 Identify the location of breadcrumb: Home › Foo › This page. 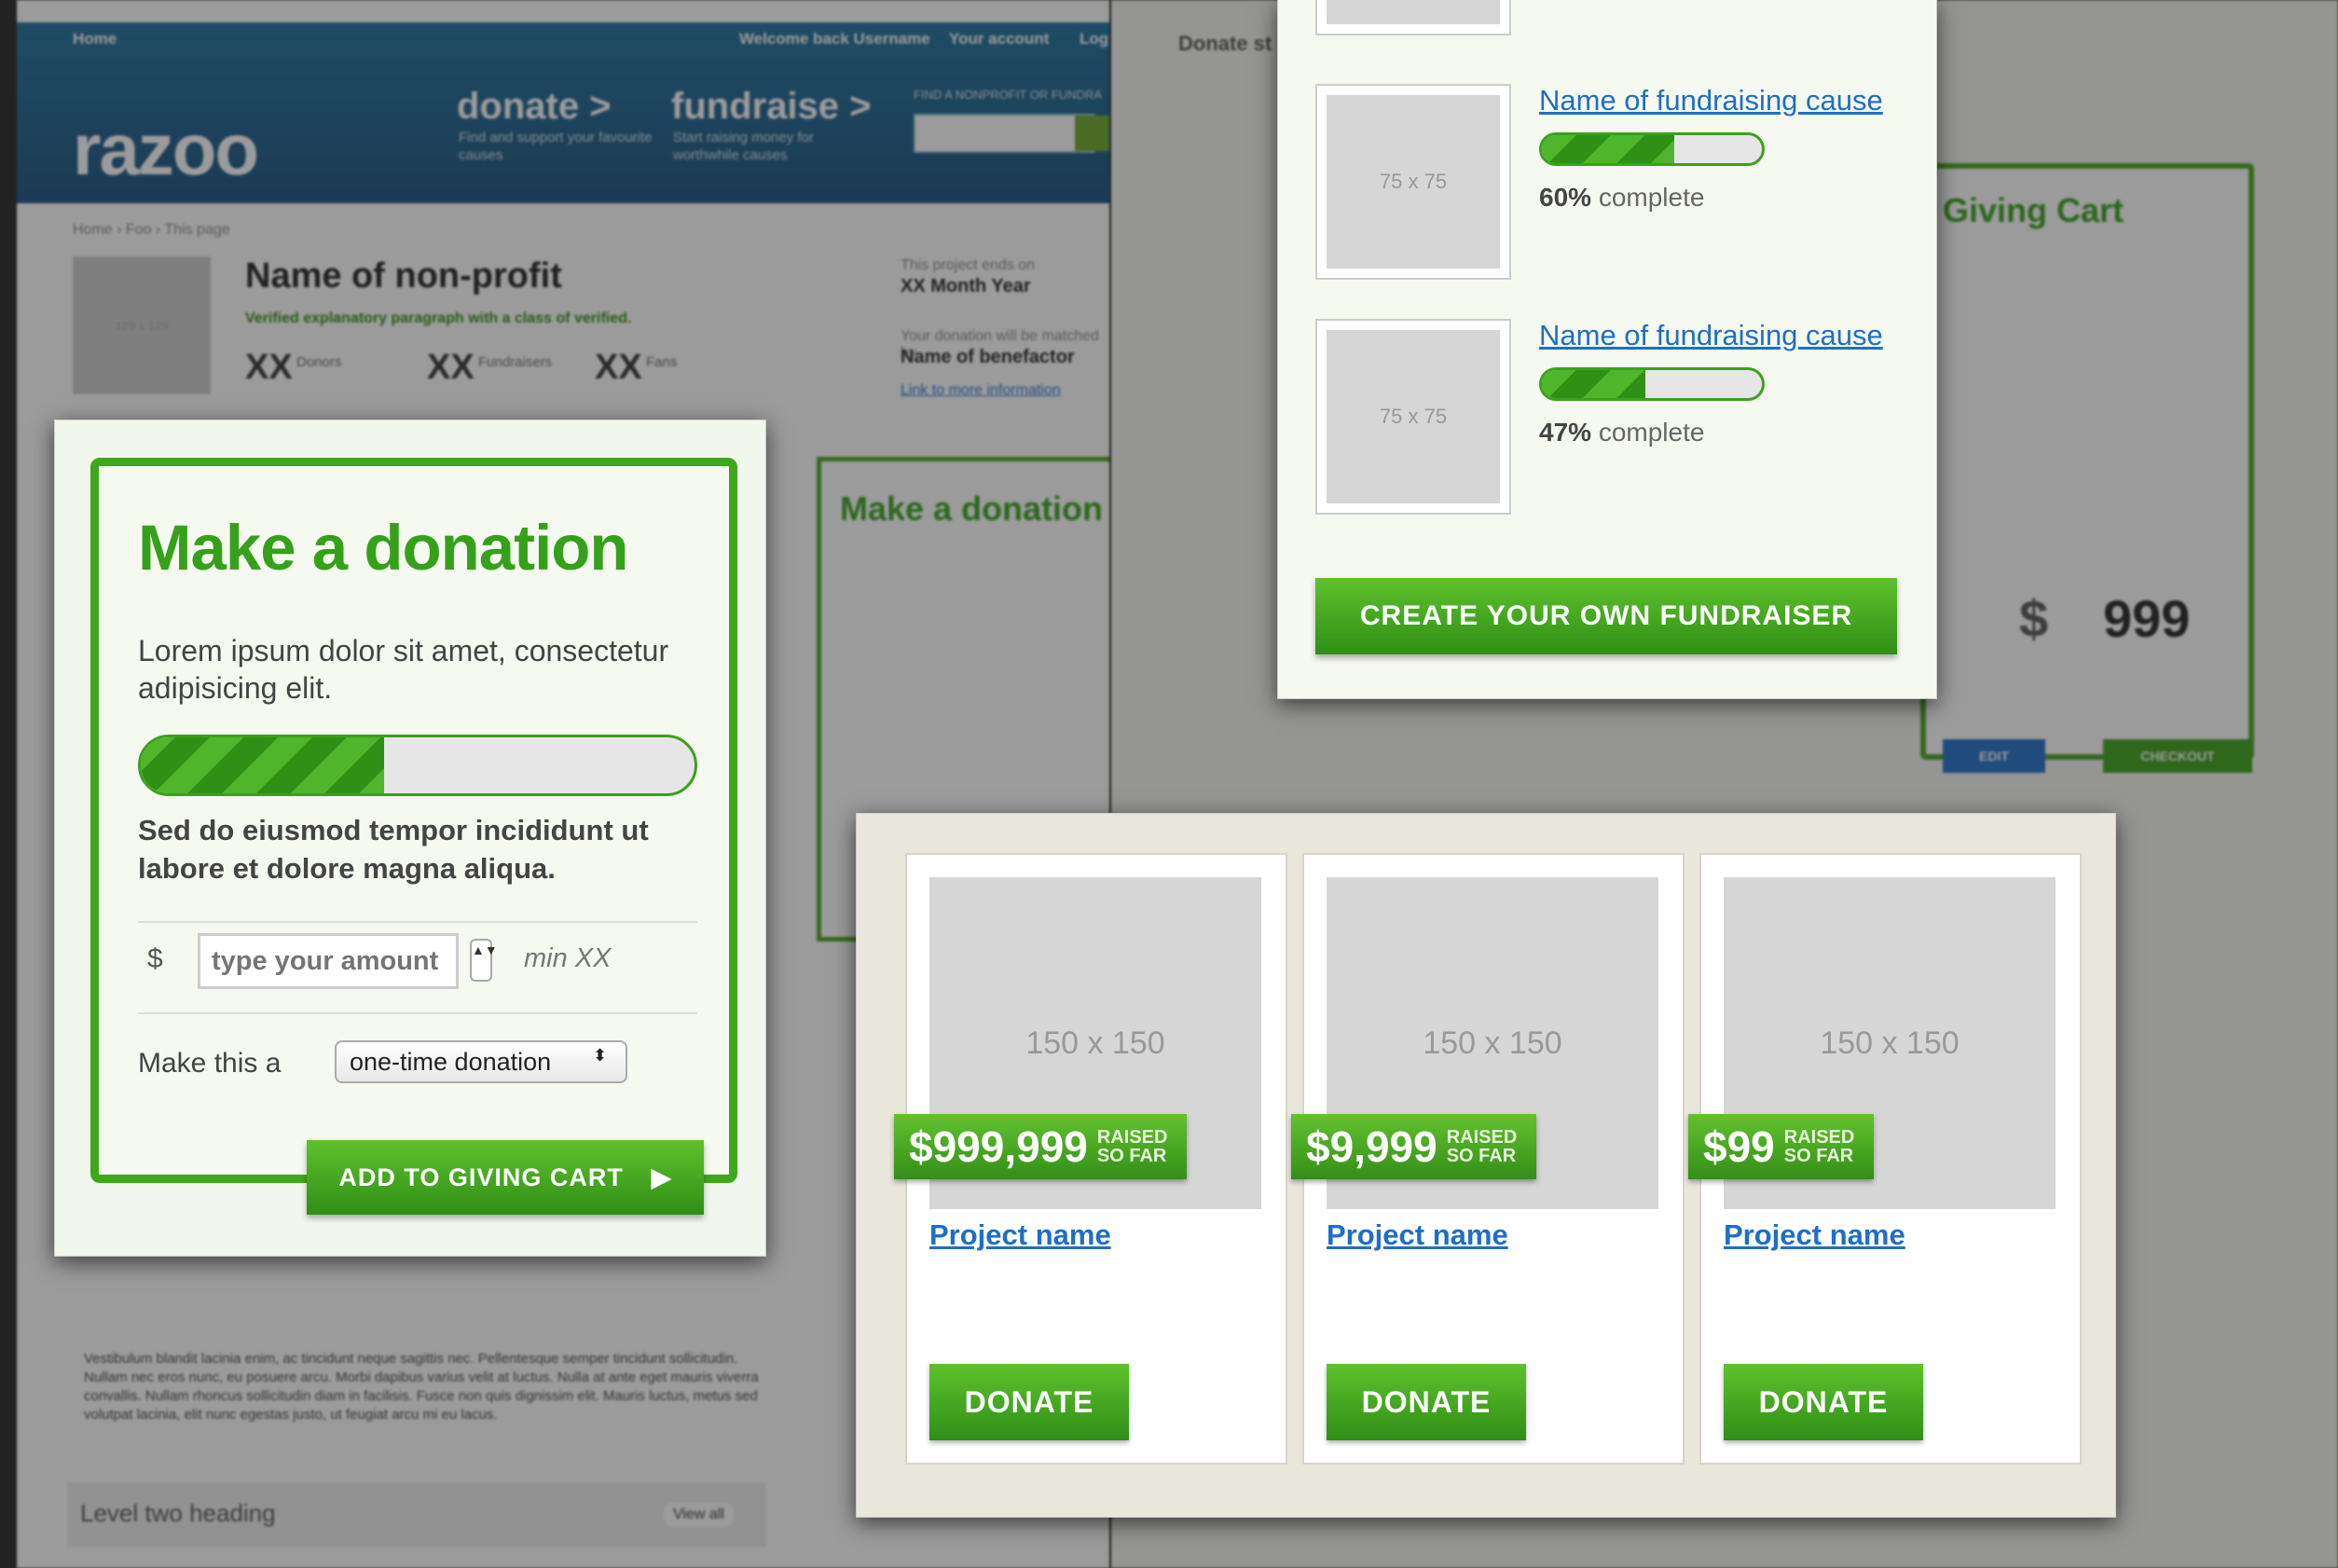
(151, 230).